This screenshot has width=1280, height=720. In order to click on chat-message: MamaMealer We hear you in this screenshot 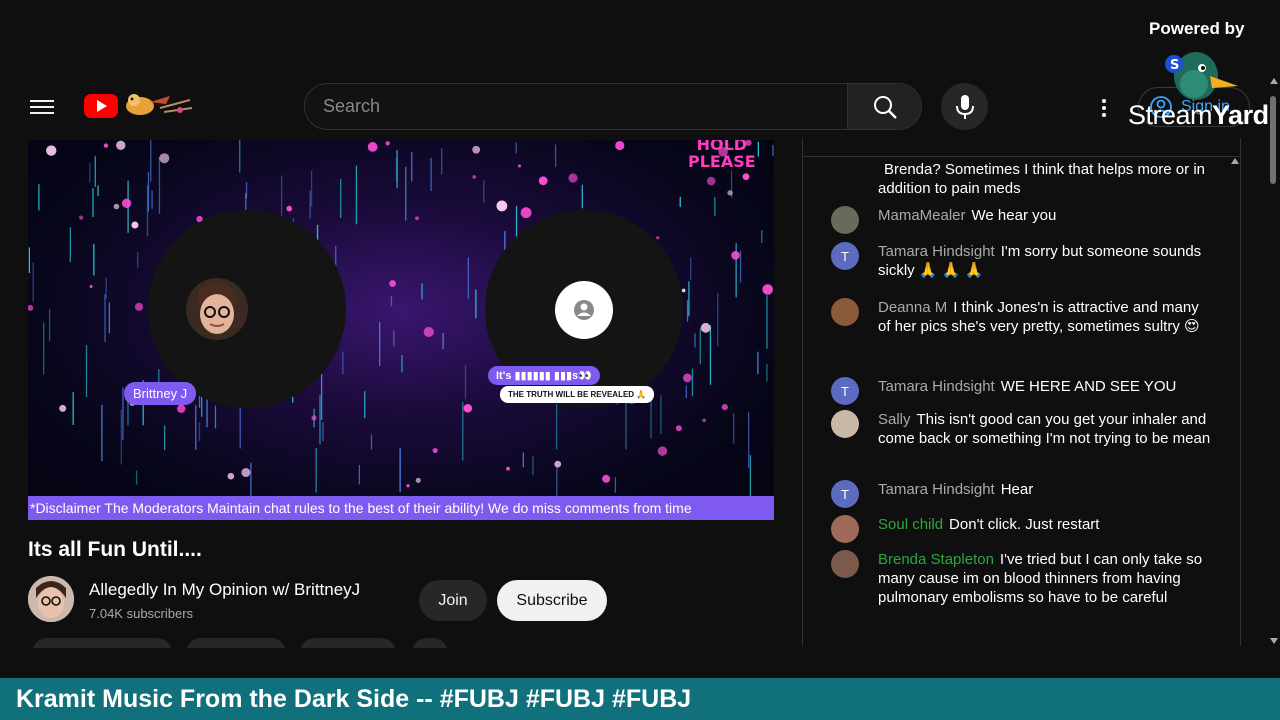, I will do `click(1021, 220)`.